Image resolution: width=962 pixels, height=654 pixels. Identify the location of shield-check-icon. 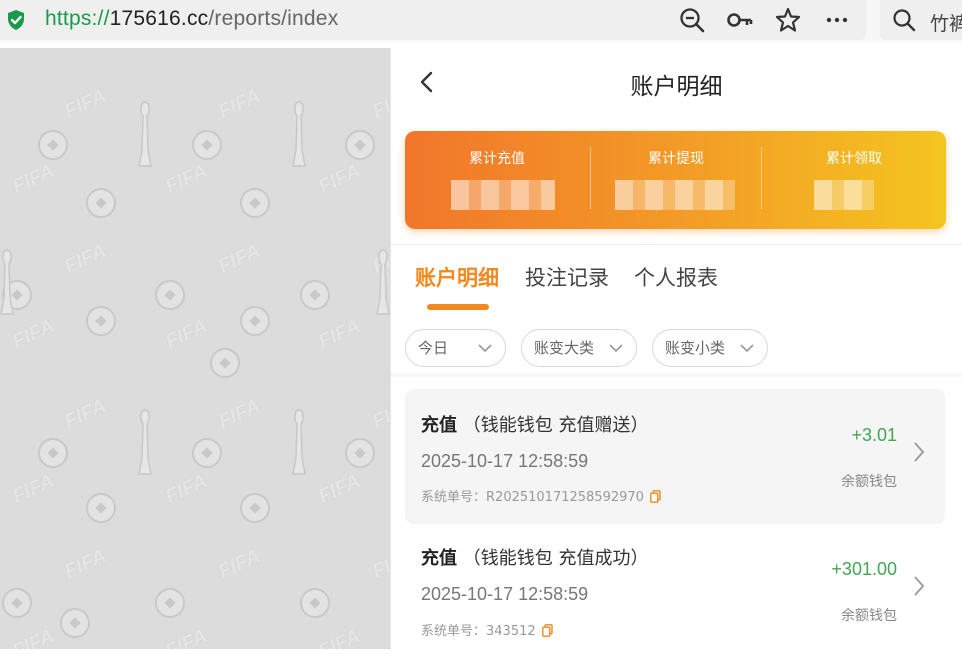
(16, 20).